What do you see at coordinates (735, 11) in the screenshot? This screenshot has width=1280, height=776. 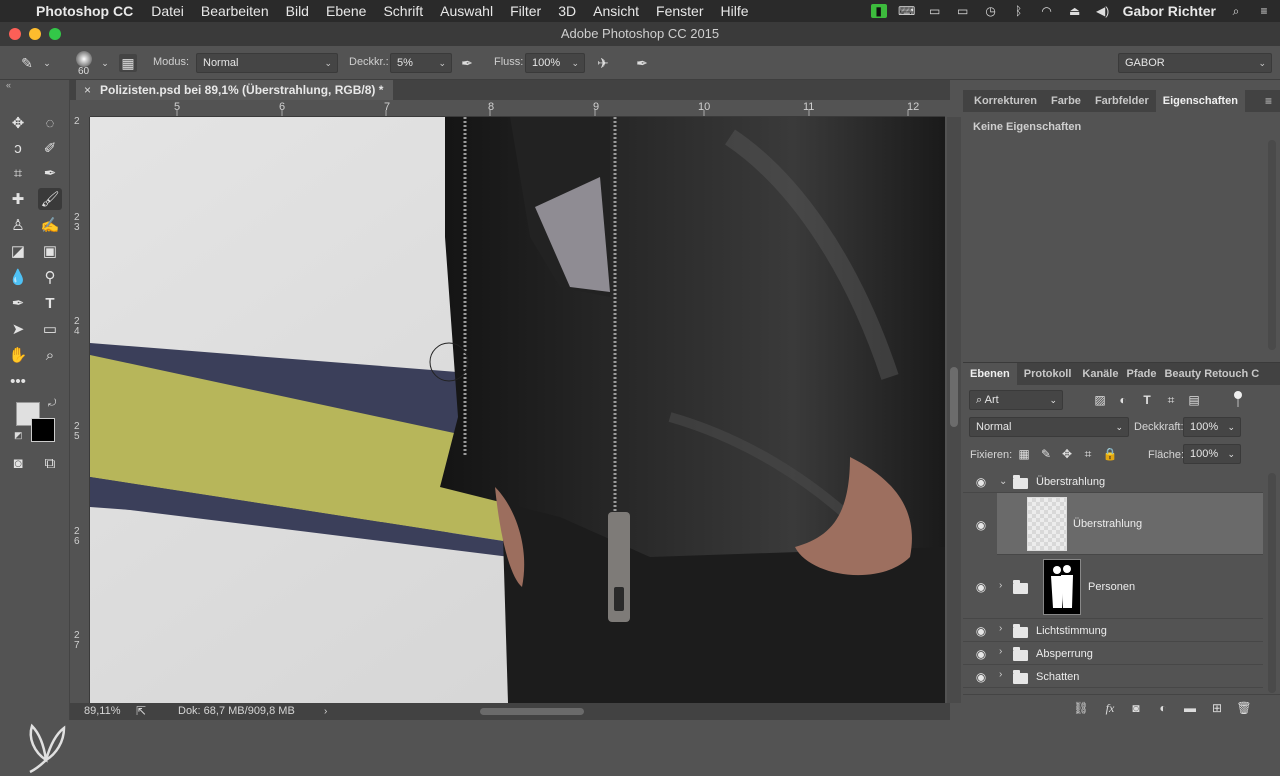 I see `menu-hilfe: Hilfe` at bounding box center [735, 11].